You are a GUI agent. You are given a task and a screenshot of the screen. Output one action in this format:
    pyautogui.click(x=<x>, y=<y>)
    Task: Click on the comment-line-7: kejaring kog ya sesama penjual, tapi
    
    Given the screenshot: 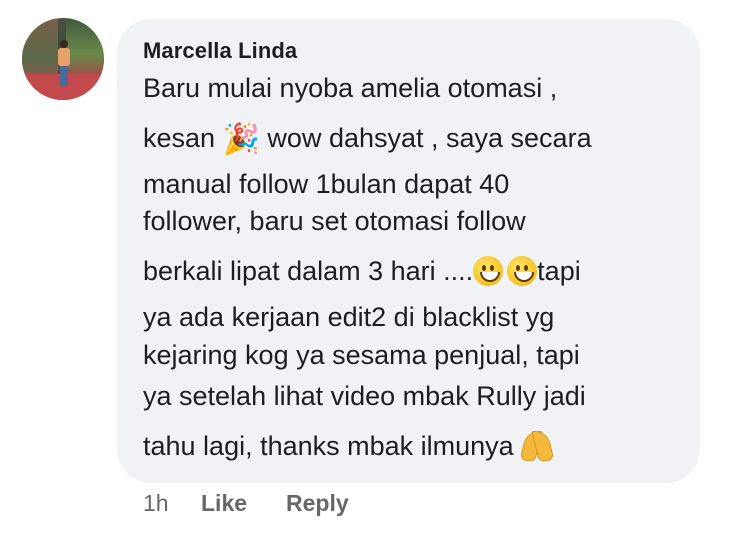 What is the action you would take?
    pyautogui.click(x=361, y=355)
    